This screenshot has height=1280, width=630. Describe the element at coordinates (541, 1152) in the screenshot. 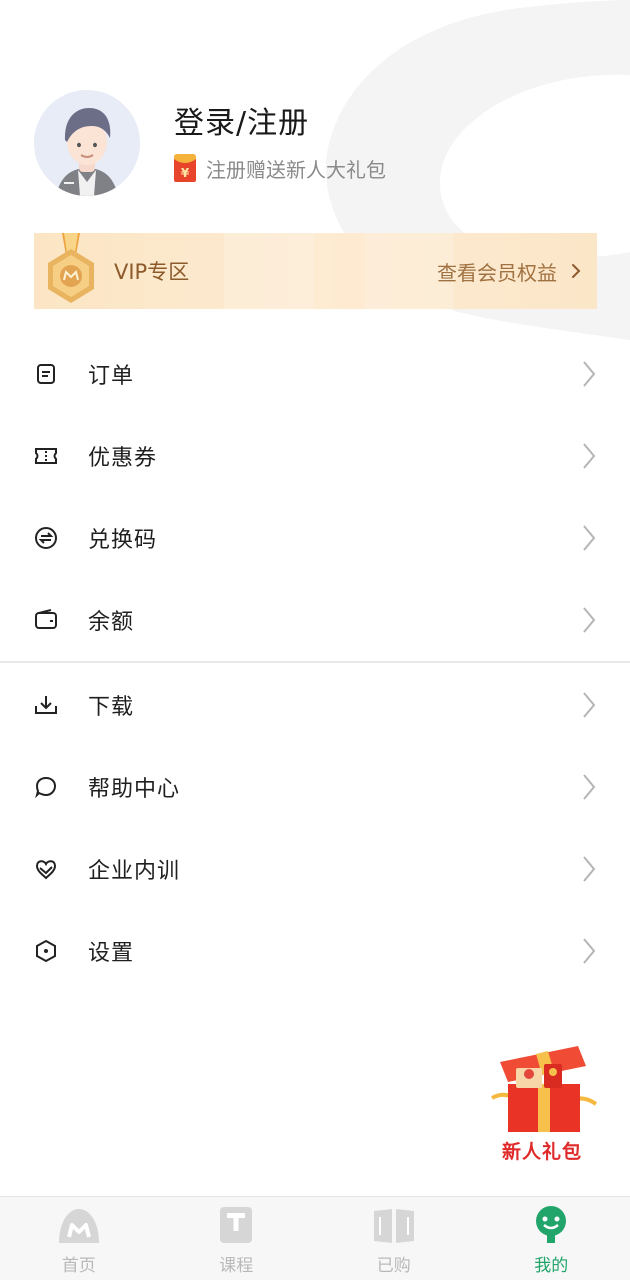

I see `new-user-gift-caption: 新人礼包` at that location.